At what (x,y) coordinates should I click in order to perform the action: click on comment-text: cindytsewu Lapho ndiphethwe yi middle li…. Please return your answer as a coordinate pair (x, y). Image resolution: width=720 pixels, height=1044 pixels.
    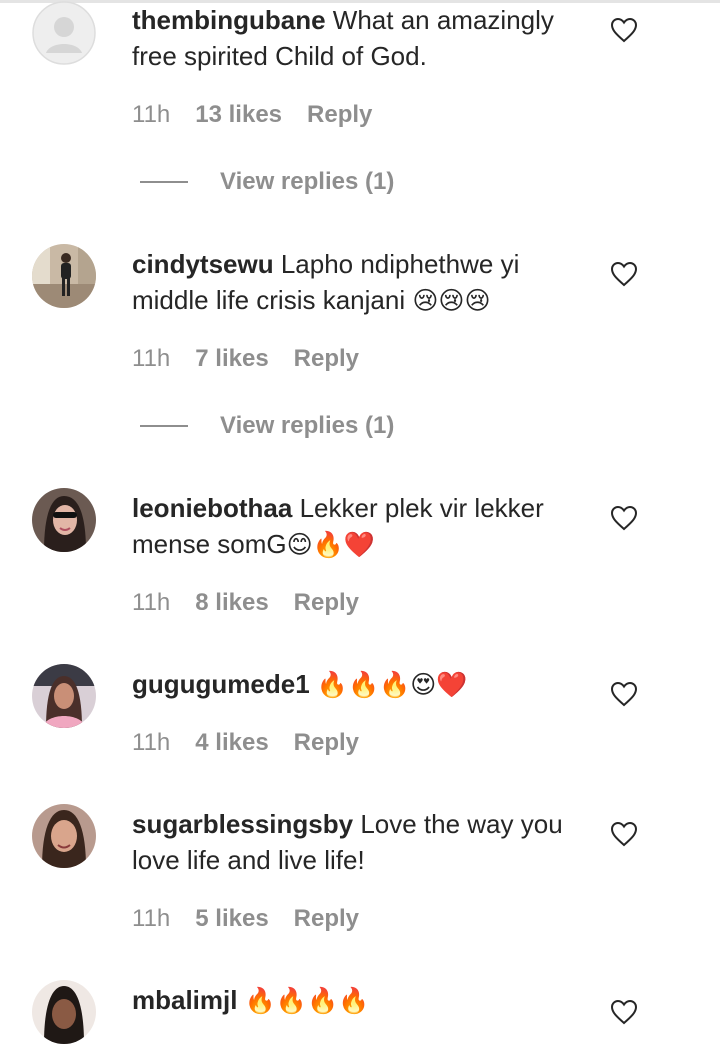
    Looking at the image, I should click on (359, 282).